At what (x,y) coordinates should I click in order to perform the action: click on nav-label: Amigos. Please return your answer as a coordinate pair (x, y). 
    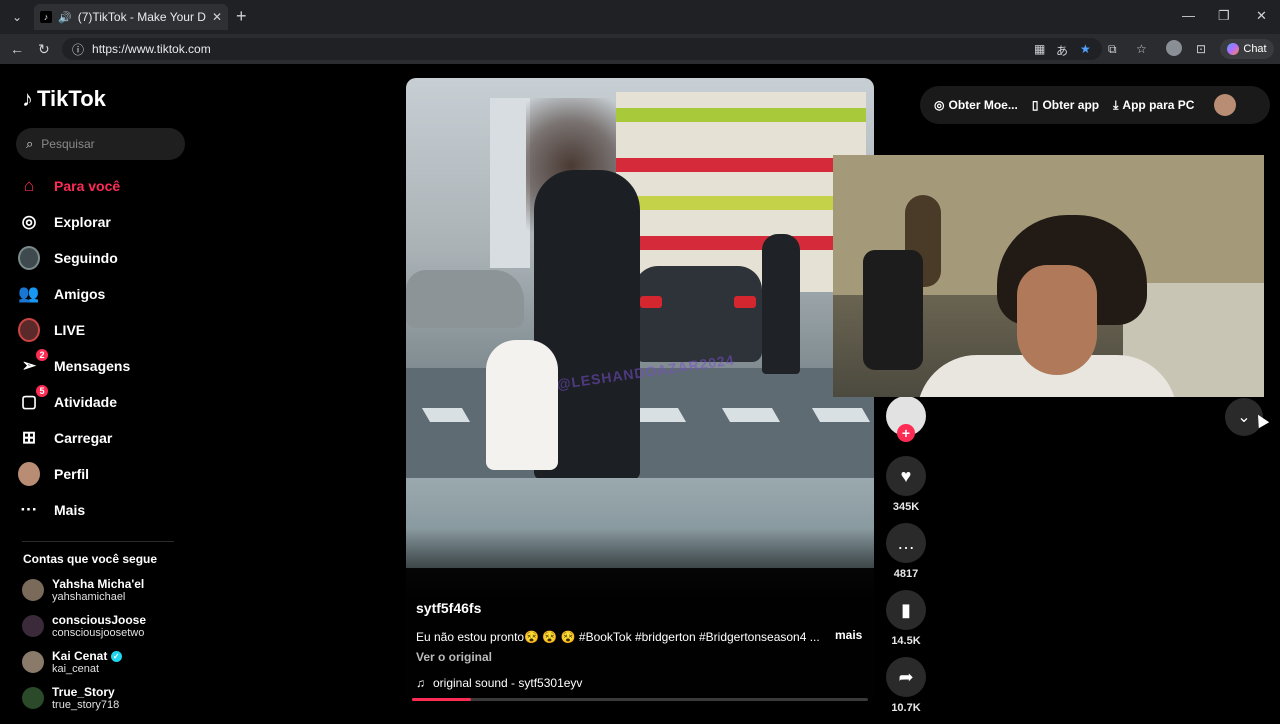
    Looking at the image, I should click on (80, 294).